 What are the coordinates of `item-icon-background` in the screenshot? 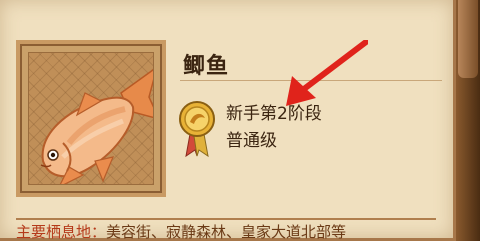 It's located at (91, 118).